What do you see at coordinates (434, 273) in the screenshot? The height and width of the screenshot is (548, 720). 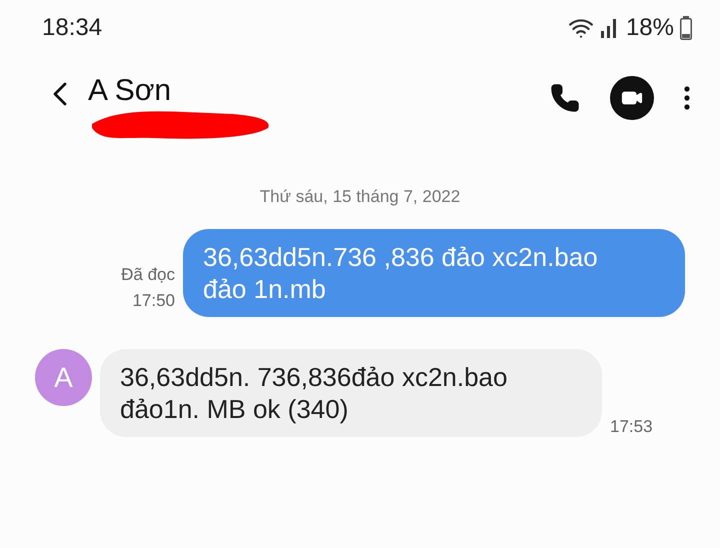 I see `sent-message-bubble: 36,63dd5n.736 ,836 đảo xc2n.bao đảo 1n.mb` at bounding box center [434, 273].